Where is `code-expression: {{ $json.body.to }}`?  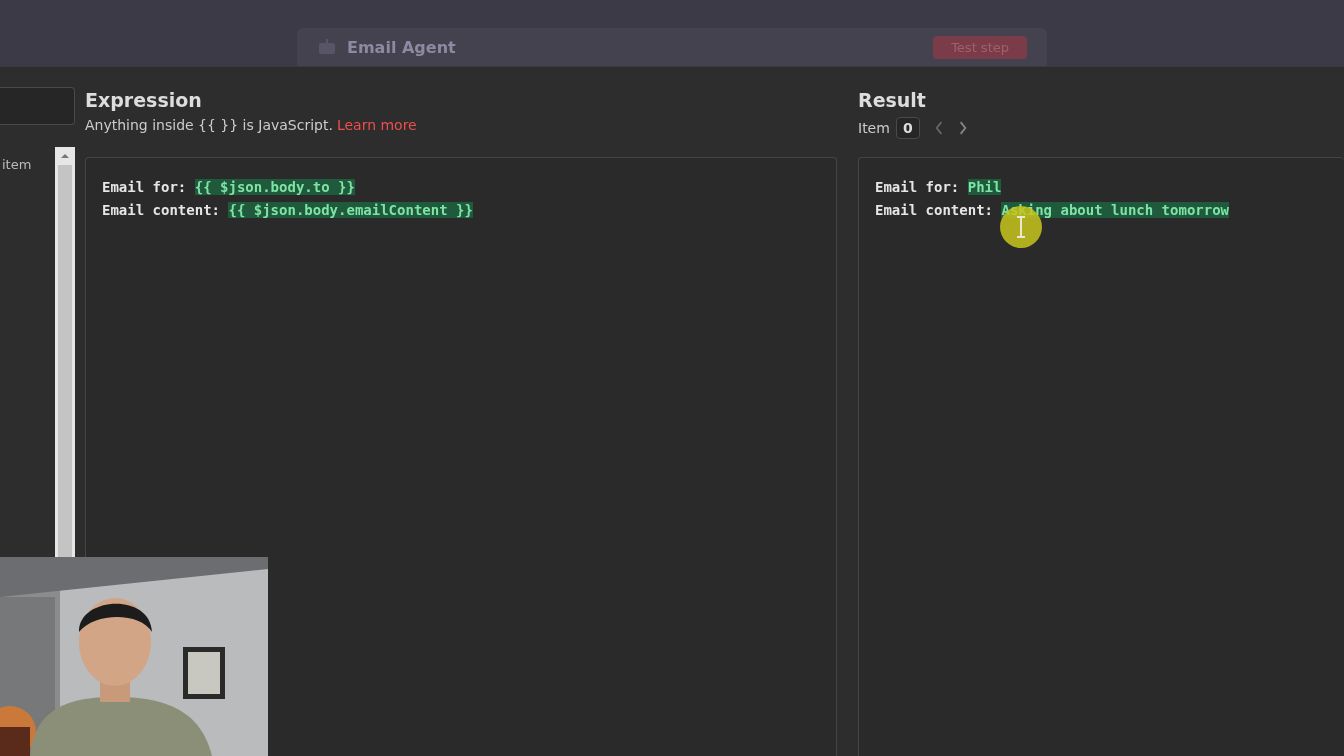 code-expression: {{ $json.body.to }} is located at coordinates (274, 187).